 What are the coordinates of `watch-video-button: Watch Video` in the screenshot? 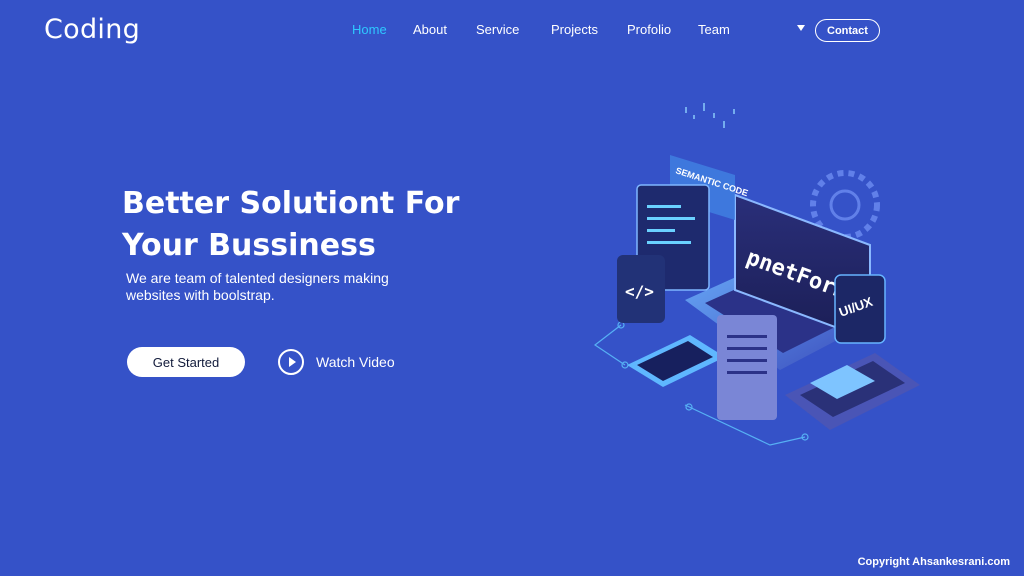 It's located at (336, 362).